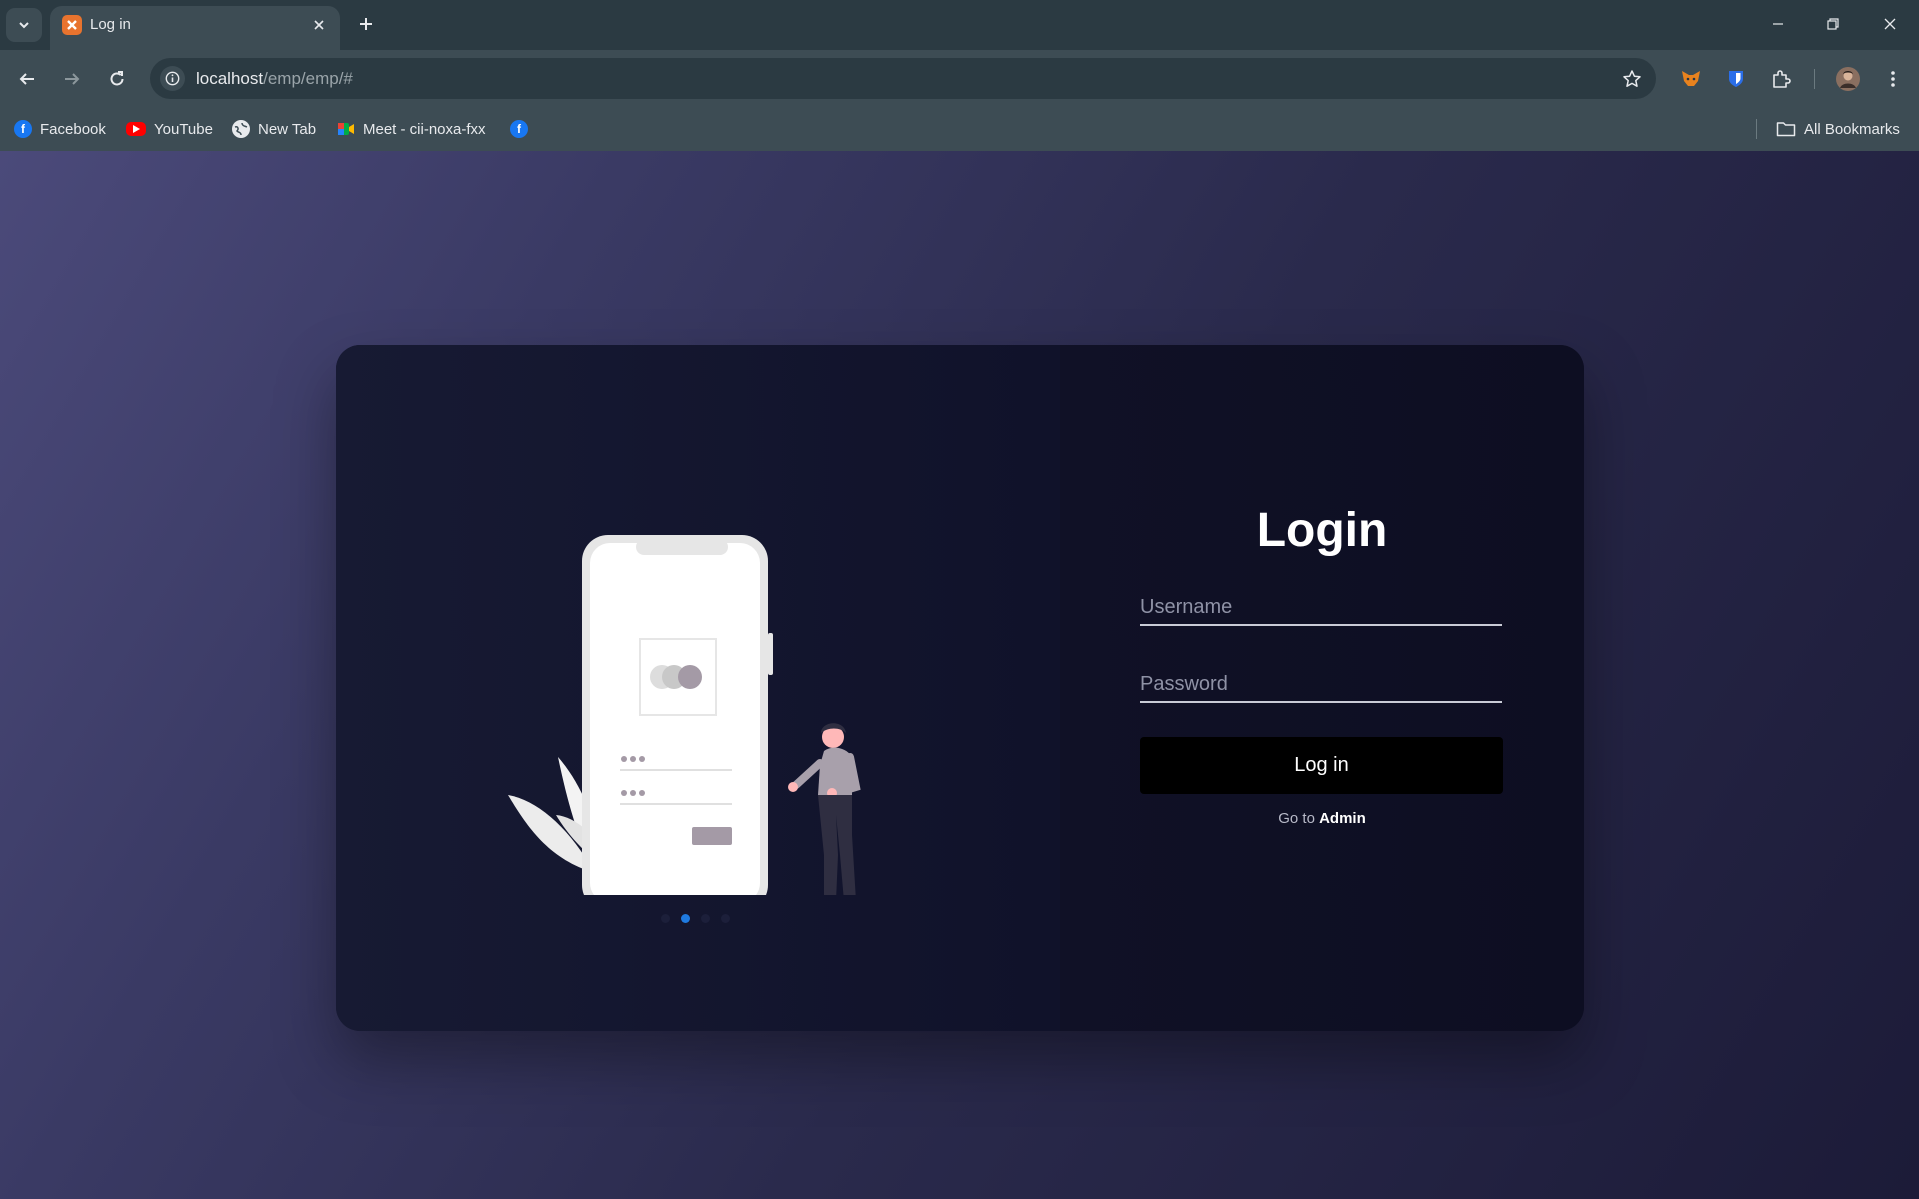 This screenshot has height=1199, width=1919. Describe the element at coordinates (1736, 79) in the screenshot. I see `bitwarden-icon` at that location.